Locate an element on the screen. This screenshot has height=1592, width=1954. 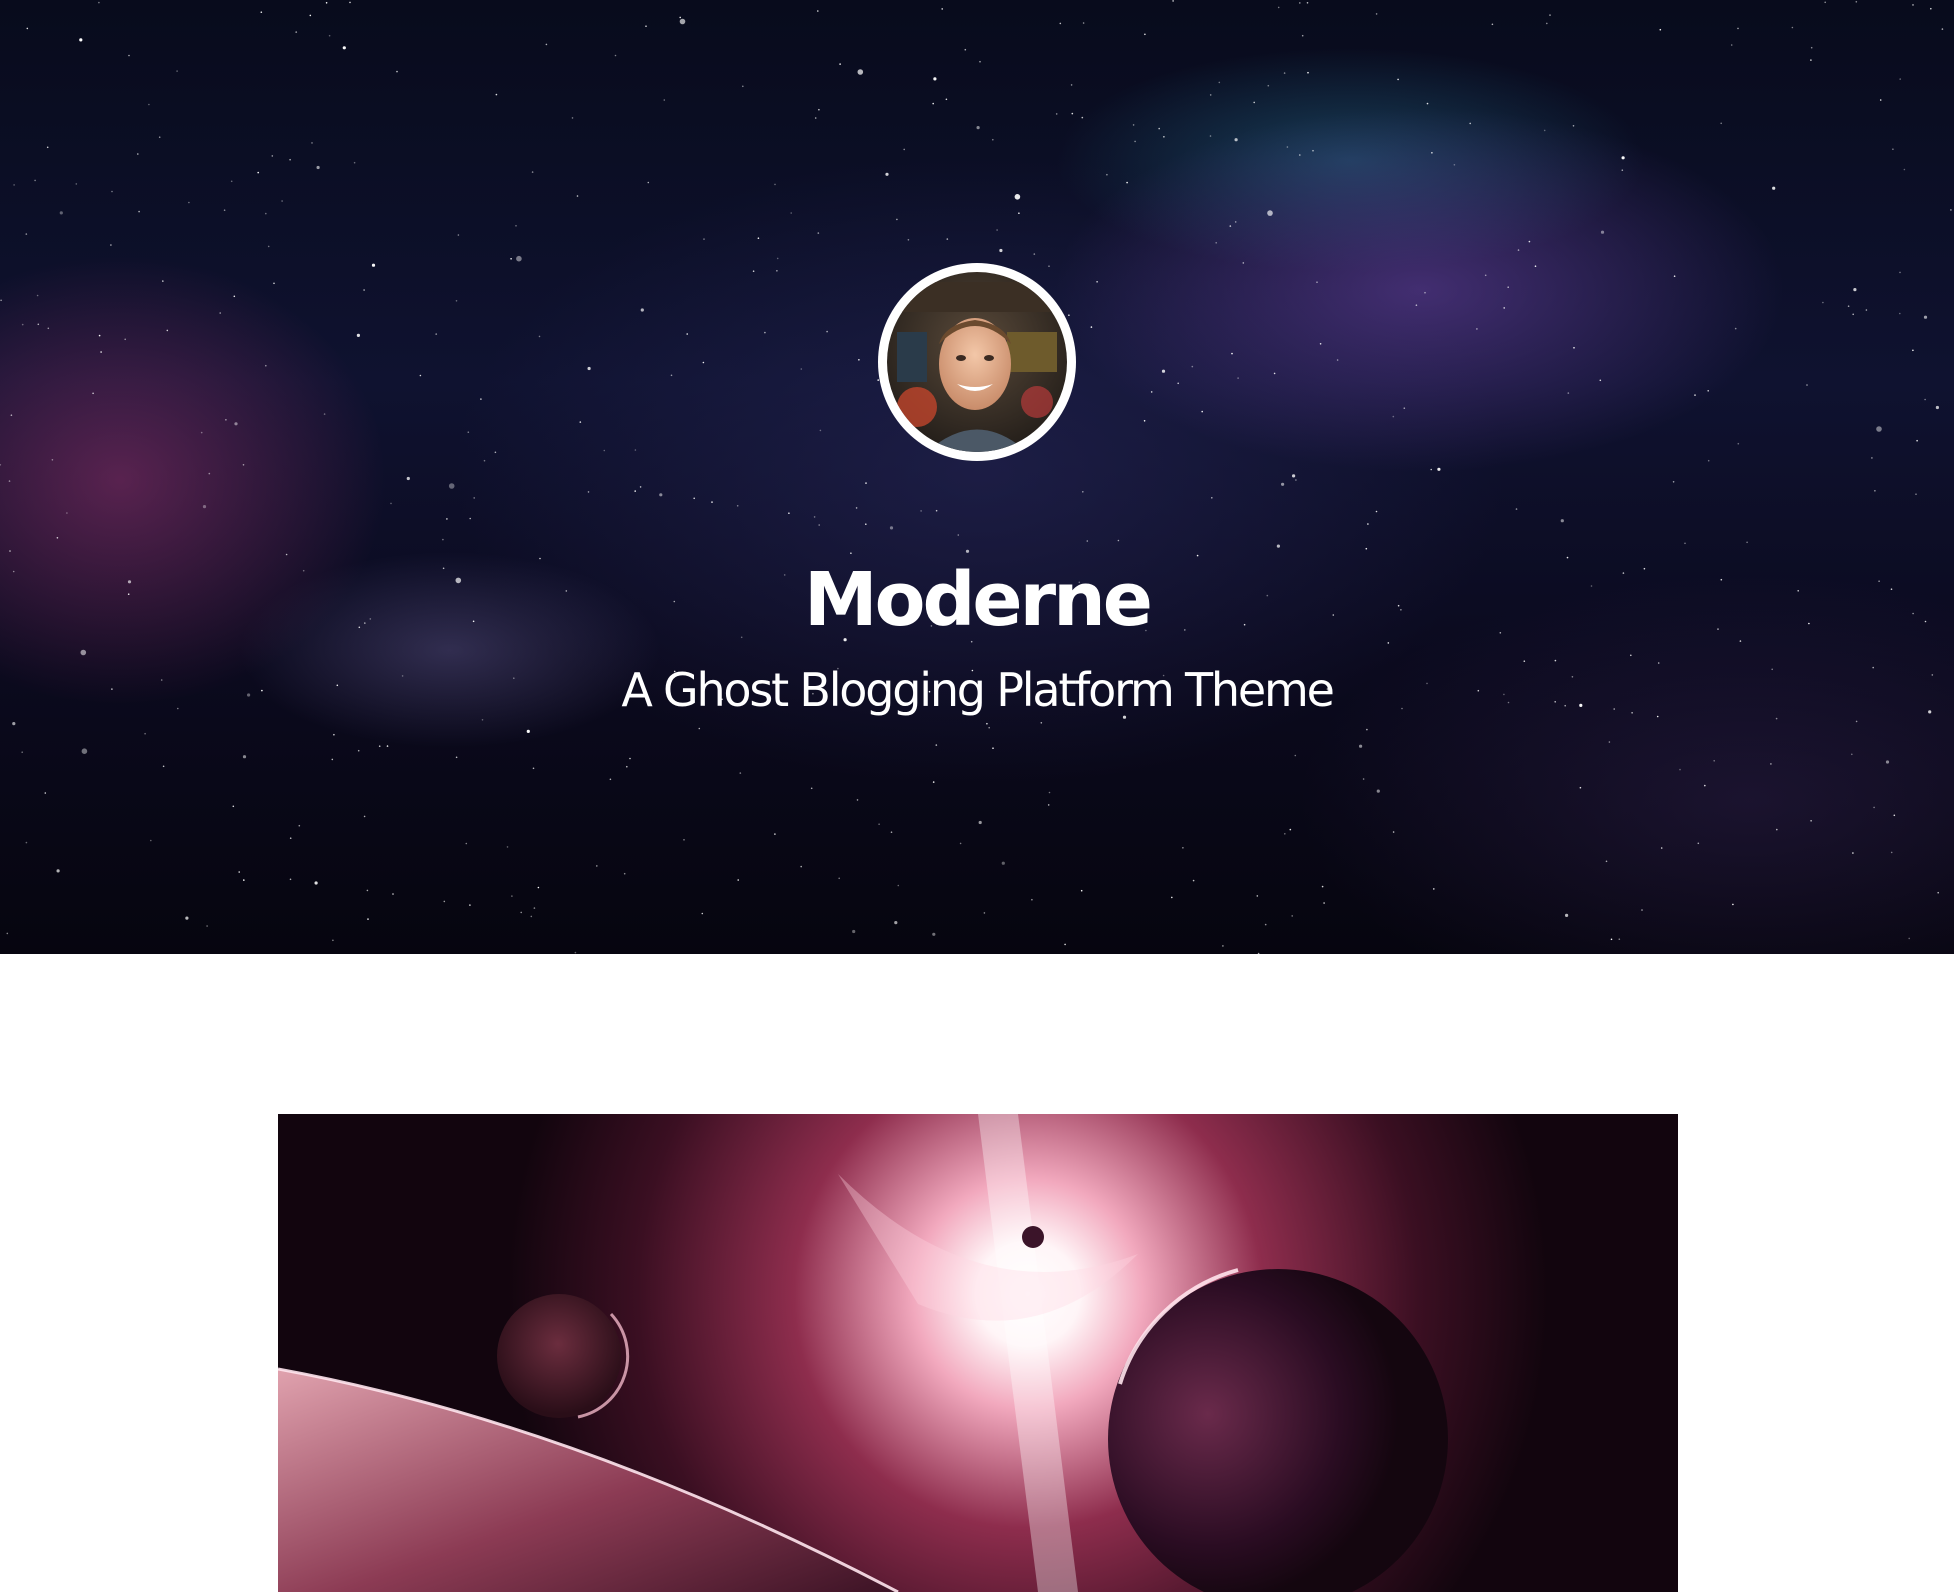
site-title: Moderne is located at coordinates (977, 600).